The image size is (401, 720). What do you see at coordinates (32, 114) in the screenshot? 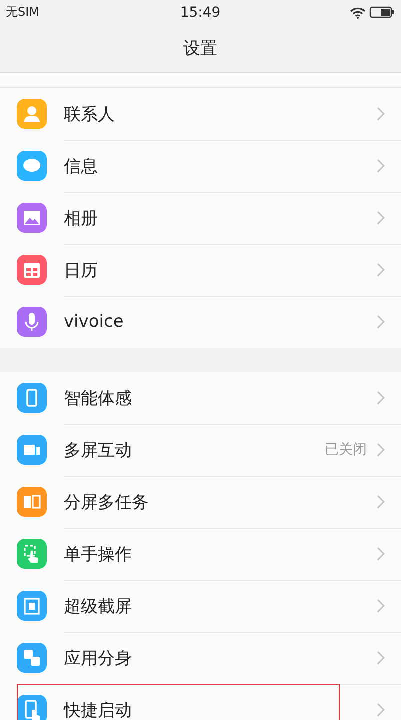
I see `person-icon` at bounding box center [32, 114].